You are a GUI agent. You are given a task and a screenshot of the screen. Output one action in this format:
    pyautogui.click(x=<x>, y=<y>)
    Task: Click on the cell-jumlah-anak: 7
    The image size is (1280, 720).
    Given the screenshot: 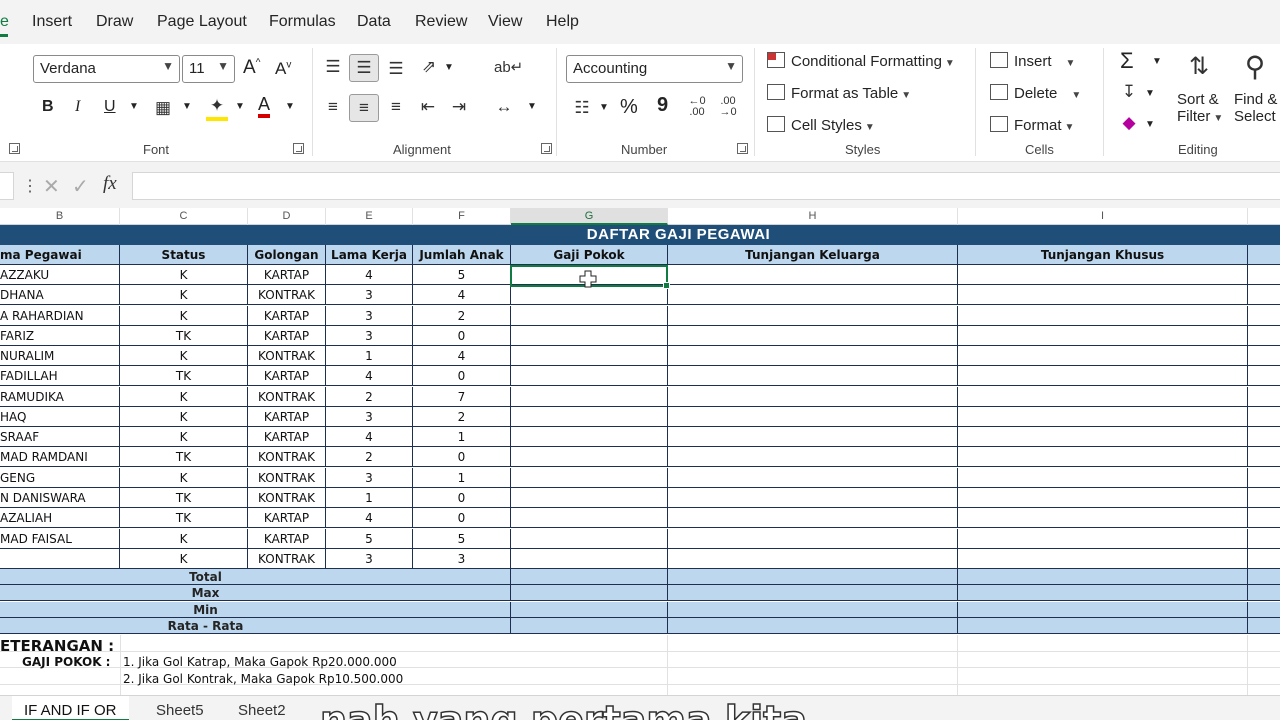 What is the action you would take?
    pyautogui.click(x=462, y=396)
    